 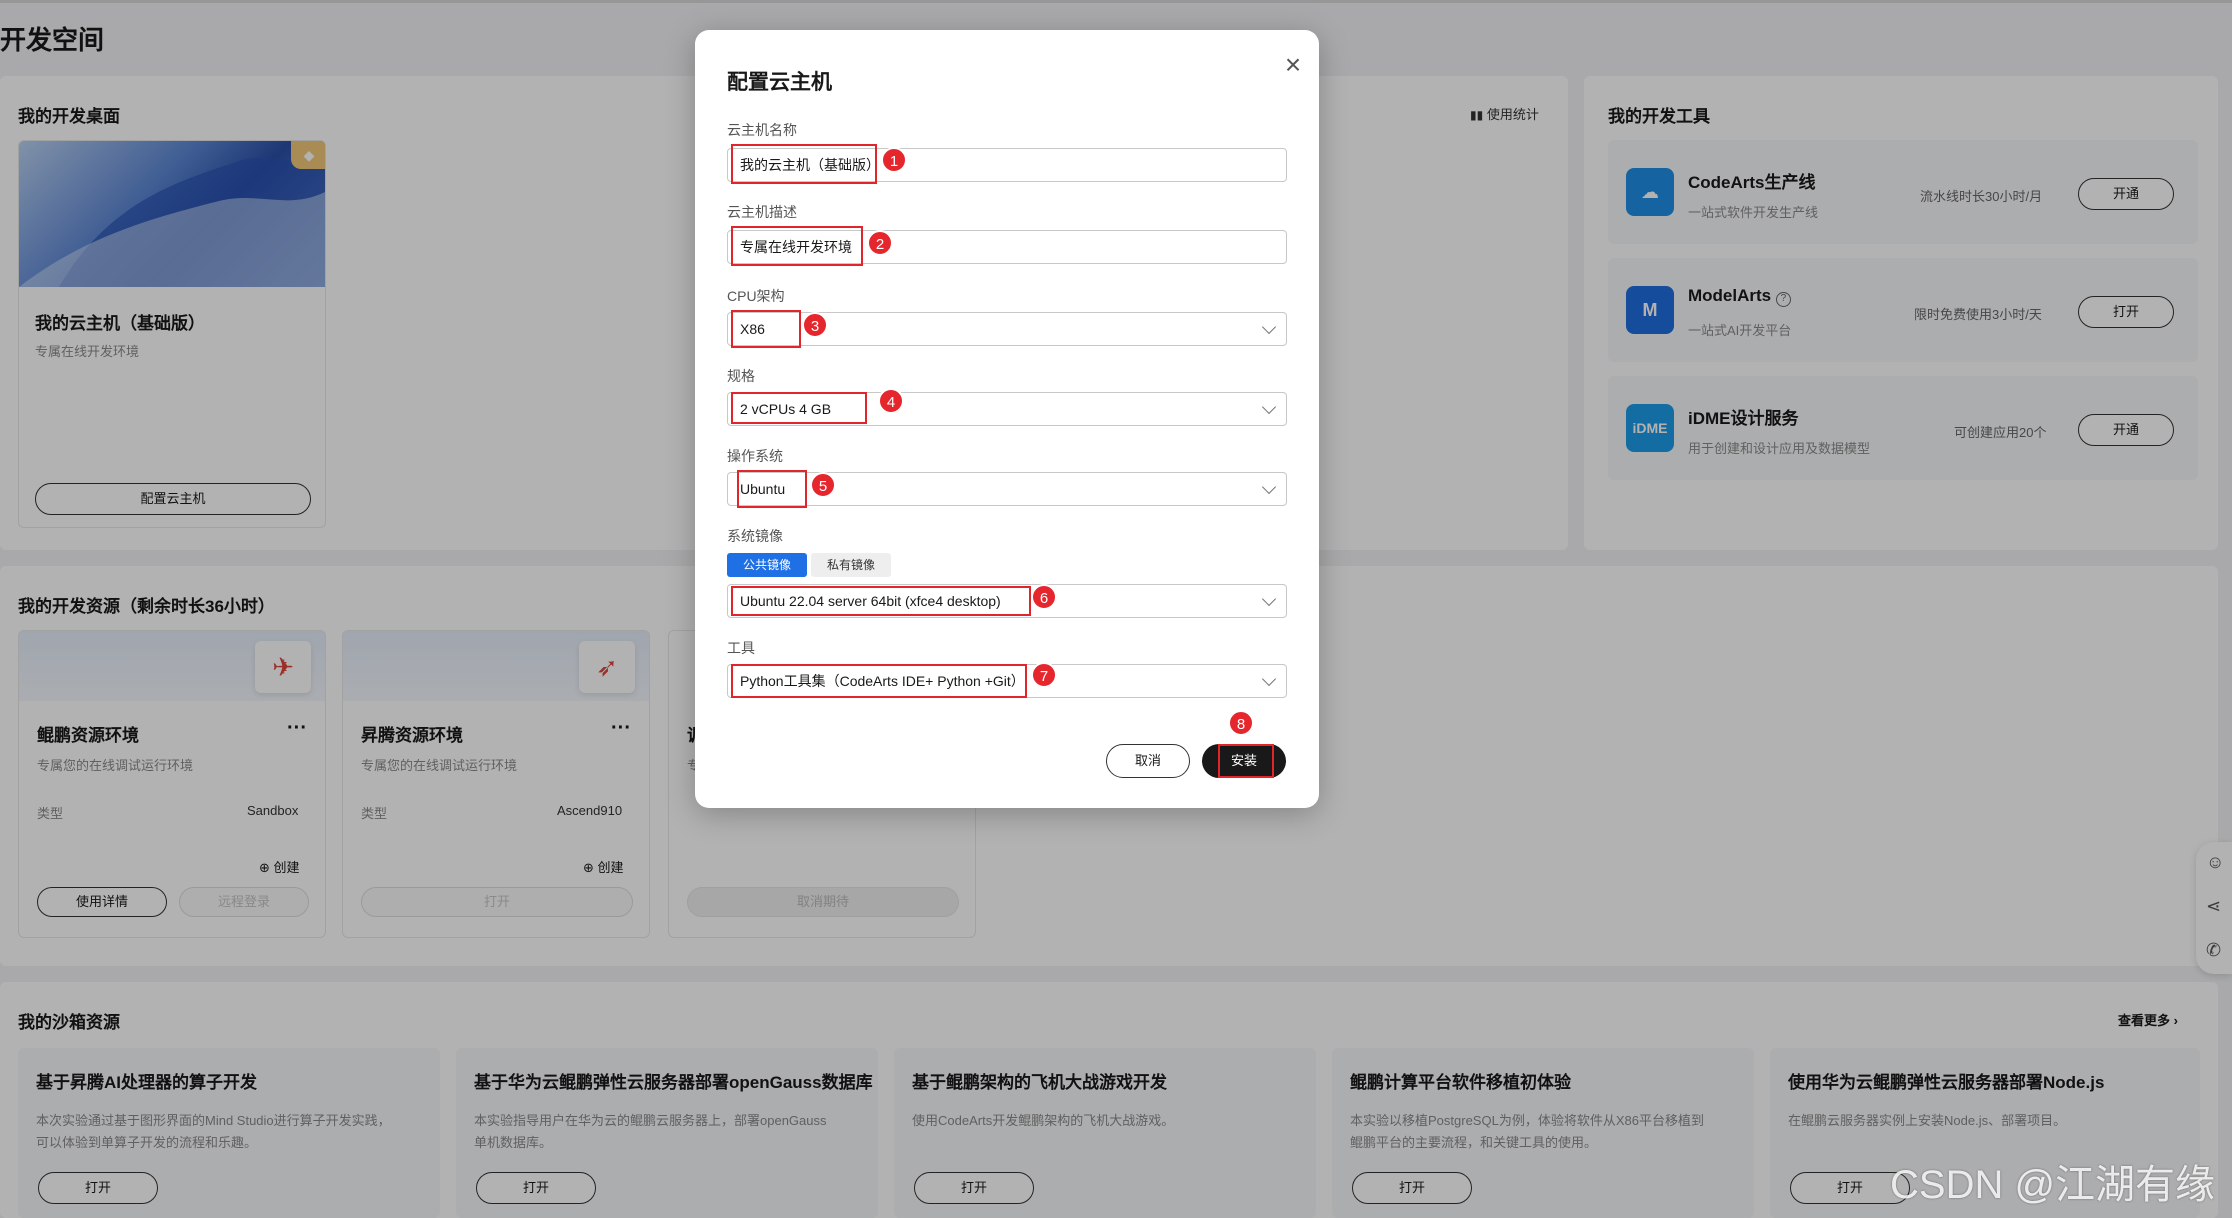 What do you see at coordinates (755, 456) in the screenshot?
I see `os-label: 操作系统` at bounding box center [755, 456].